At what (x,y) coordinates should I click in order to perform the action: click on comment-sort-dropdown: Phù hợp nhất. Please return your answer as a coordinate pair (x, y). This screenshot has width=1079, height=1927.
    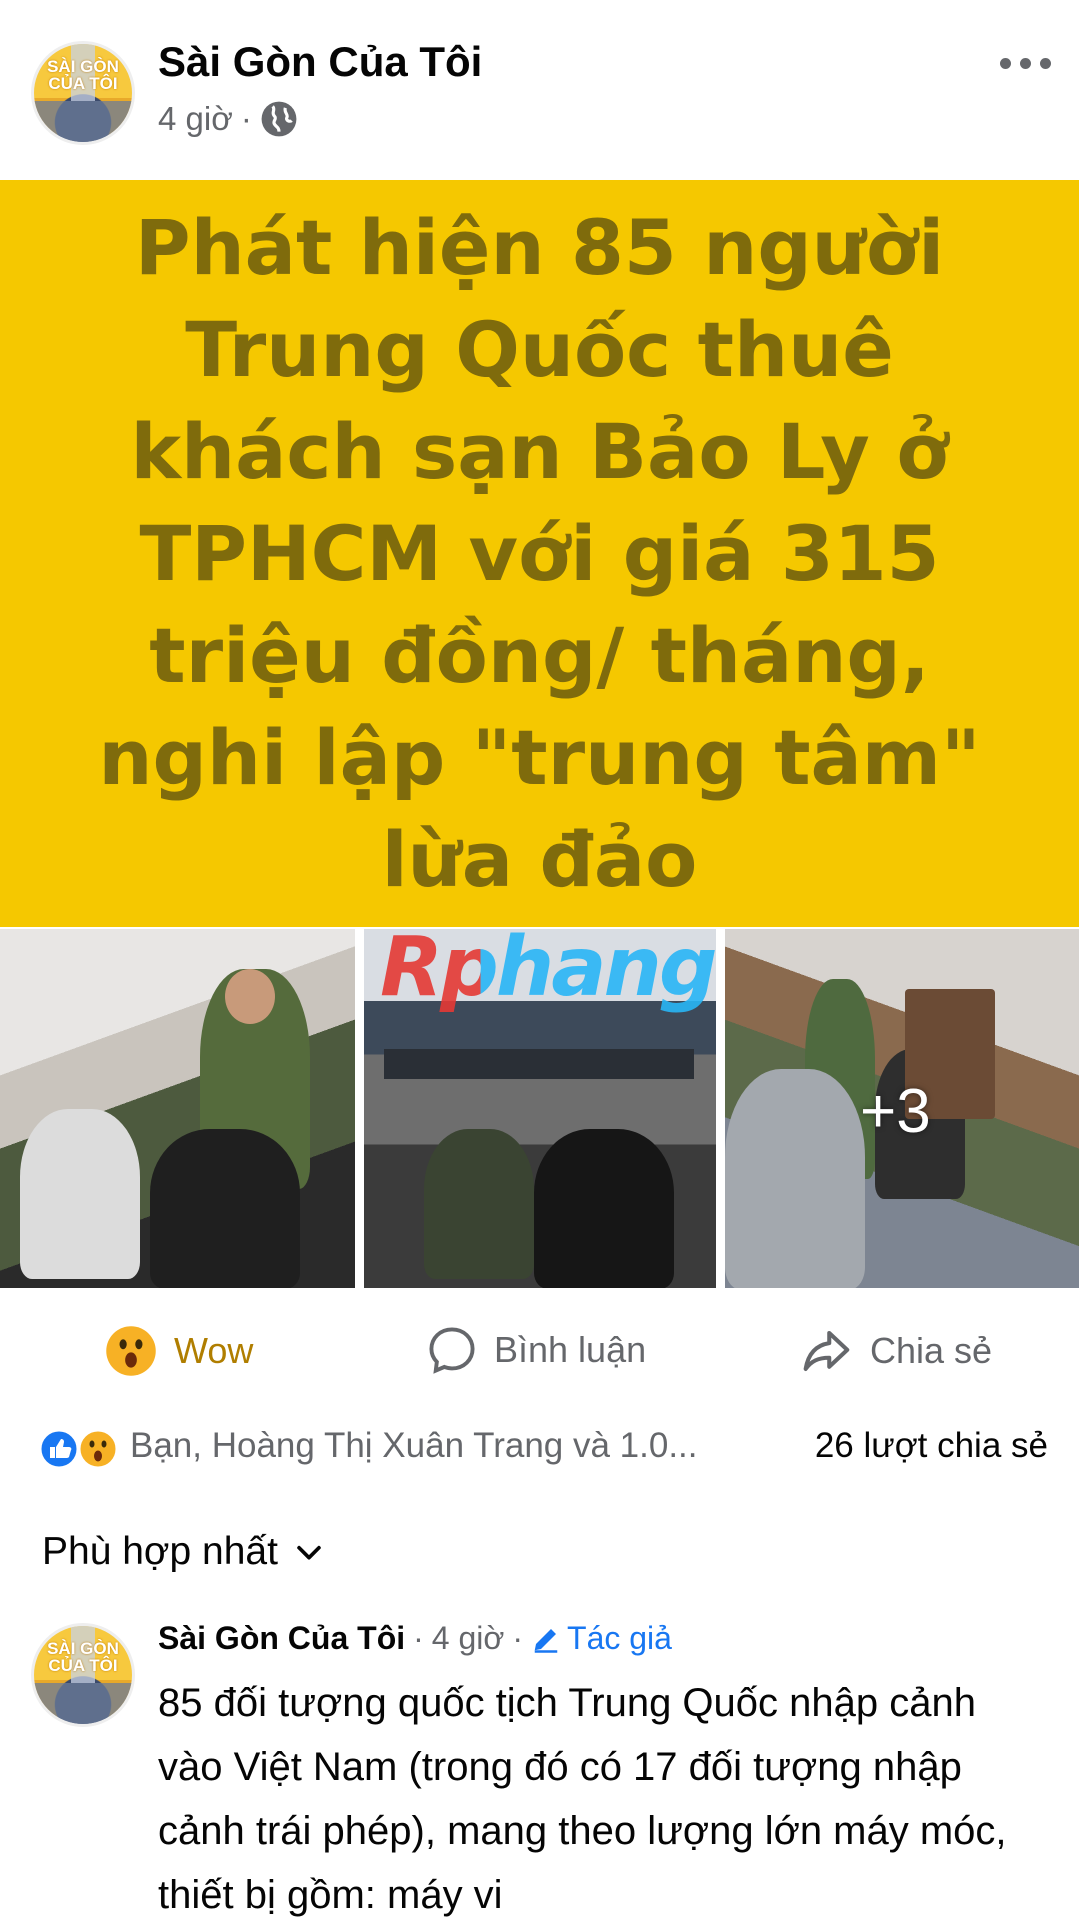
    Looking at the image, I should click on (184, 1552).